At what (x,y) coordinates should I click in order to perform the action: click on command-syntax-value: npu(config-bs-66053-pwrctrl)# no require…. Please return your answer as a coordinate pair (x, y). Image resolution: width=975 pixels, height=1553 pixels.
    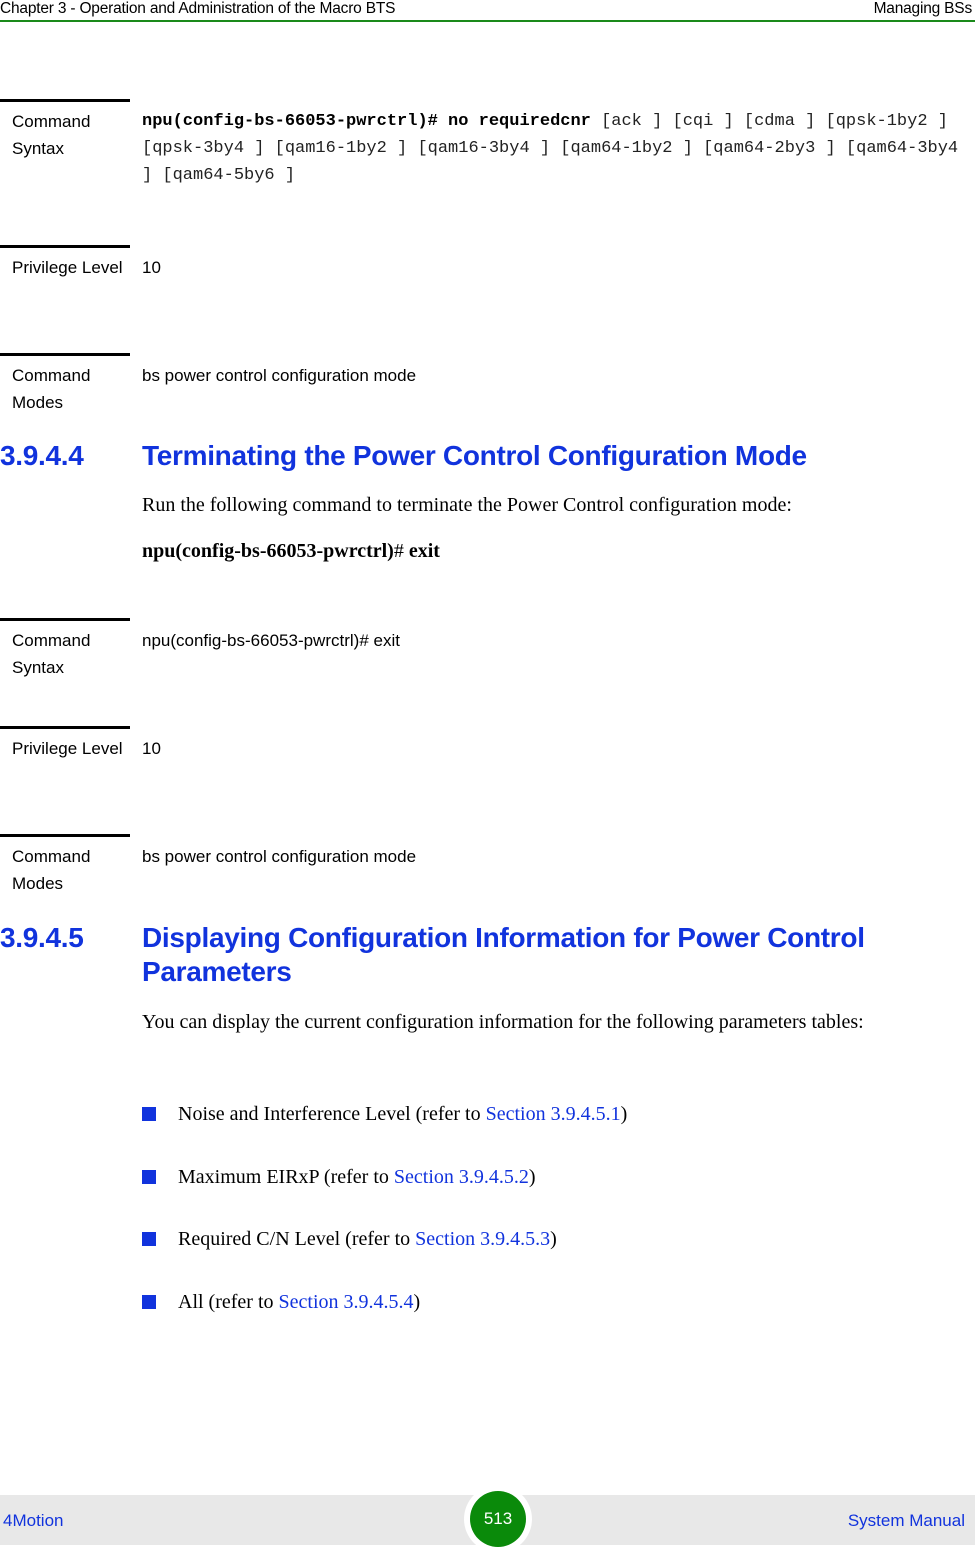
    Looking at the image, I should click on (552, 148).